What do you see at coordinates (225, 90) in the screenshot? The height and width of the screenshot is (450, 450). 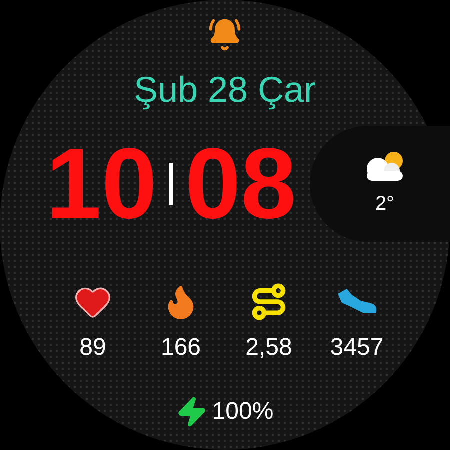 I see `date-text: Şub 28 Çar` at bounding box center [225, 90].